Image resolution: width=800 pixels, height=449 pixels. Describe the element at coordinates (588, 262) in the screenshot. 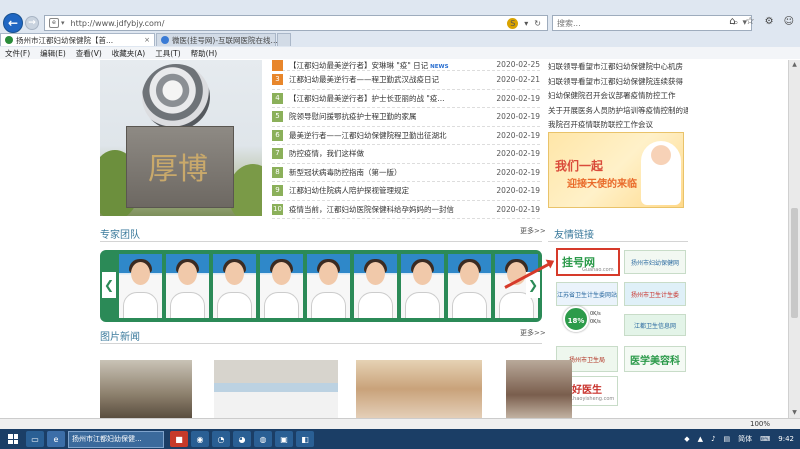

I see `guahao-link: 挂号网 Guahao.com` at that location.